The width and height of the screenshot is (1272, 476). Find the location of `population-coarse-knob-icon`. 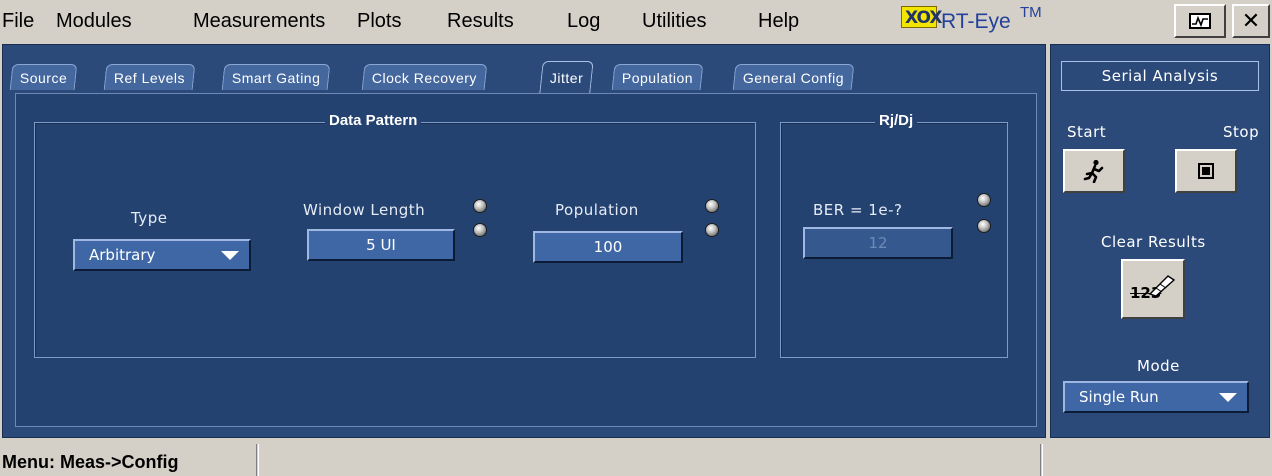

population-coarse-knob-icon is located at coordinates (712, 206).